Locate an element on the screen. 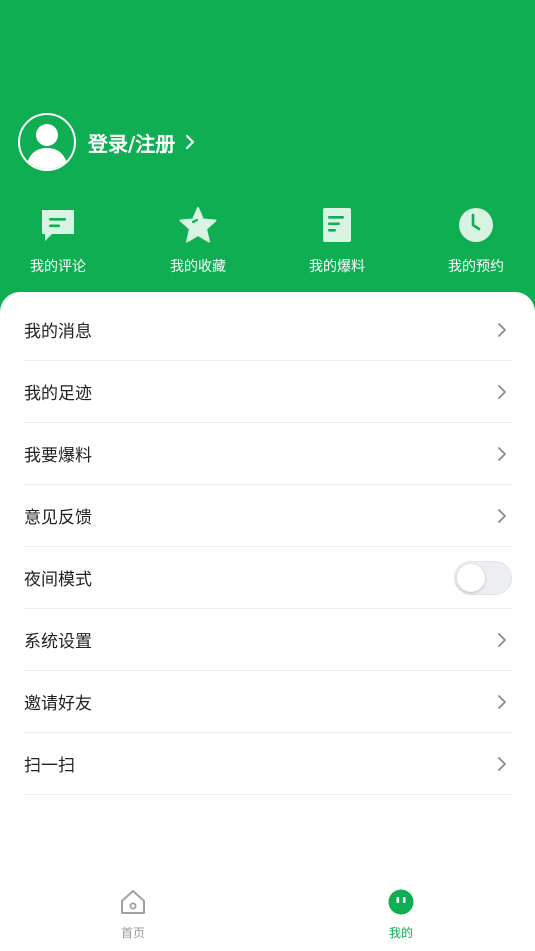  menu-item-scan: 扫一扫 is located at coordinates (268, 764).